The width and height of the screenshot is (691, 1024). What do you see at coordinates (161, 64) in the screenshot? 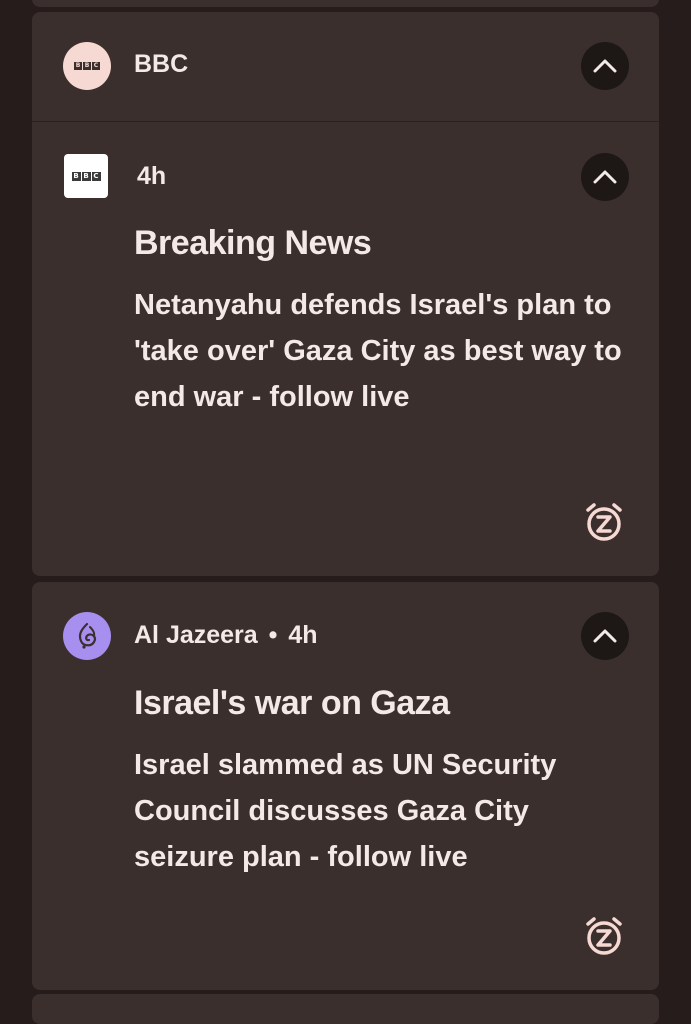
I see `bbc-app-name: BBC` at bounding box center [161, 64].